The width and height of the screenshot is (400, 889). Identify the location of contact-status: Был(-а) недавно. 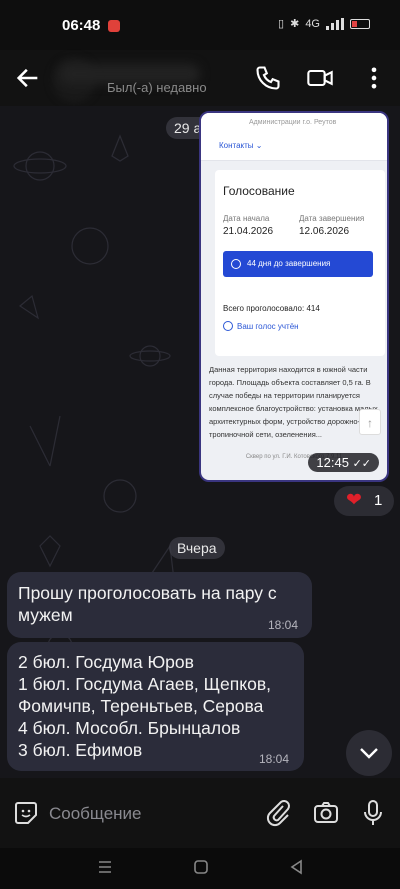
(157, 87).